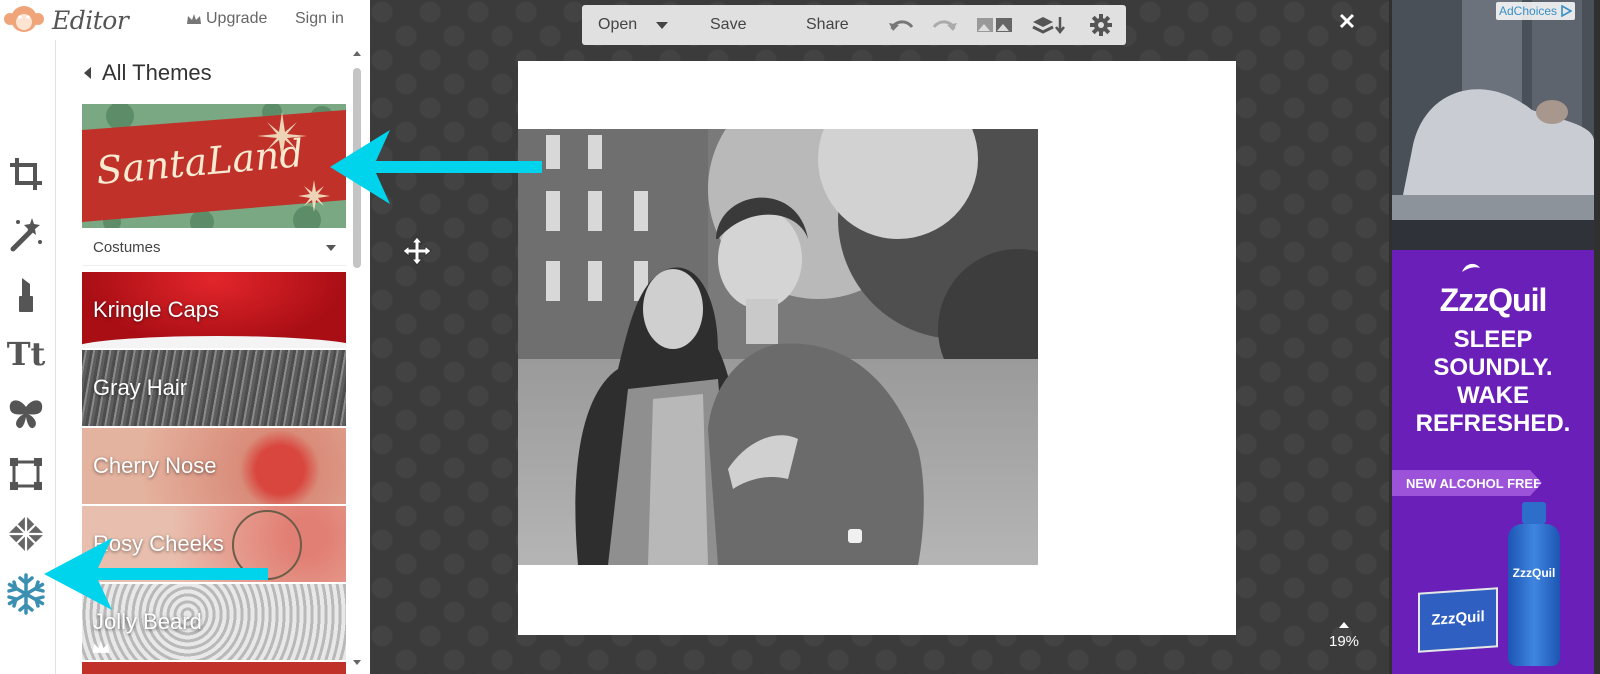  Describe the element at coordinates (357, 662) in the screenshot. I see `scroll-down-icon` at that location.